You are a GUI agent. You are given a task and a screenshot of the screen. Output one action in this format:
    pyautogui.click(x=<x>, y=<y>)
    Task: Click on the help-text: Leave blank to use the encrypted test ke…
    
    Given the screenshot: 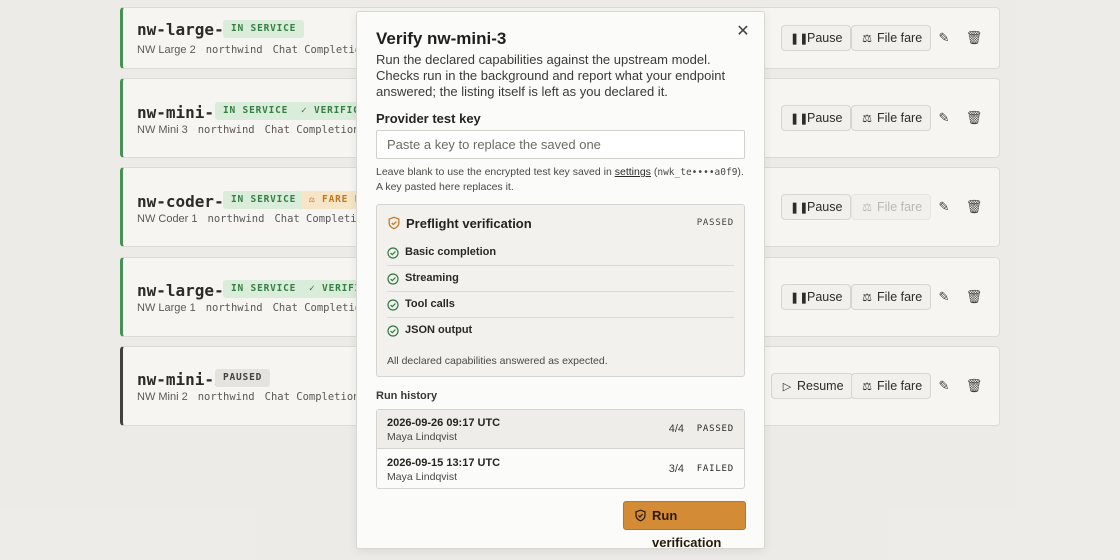 What is the action you would take?
    pyautogui.click(x=495, y=172)
    